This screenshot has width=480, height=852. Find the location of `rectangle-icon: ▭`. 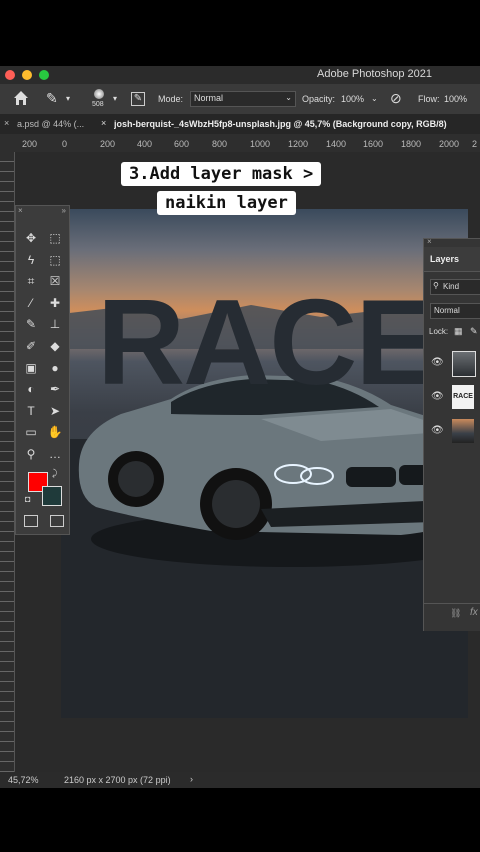

rectangle-icon: ▭ is located at coordinates (31, 432).